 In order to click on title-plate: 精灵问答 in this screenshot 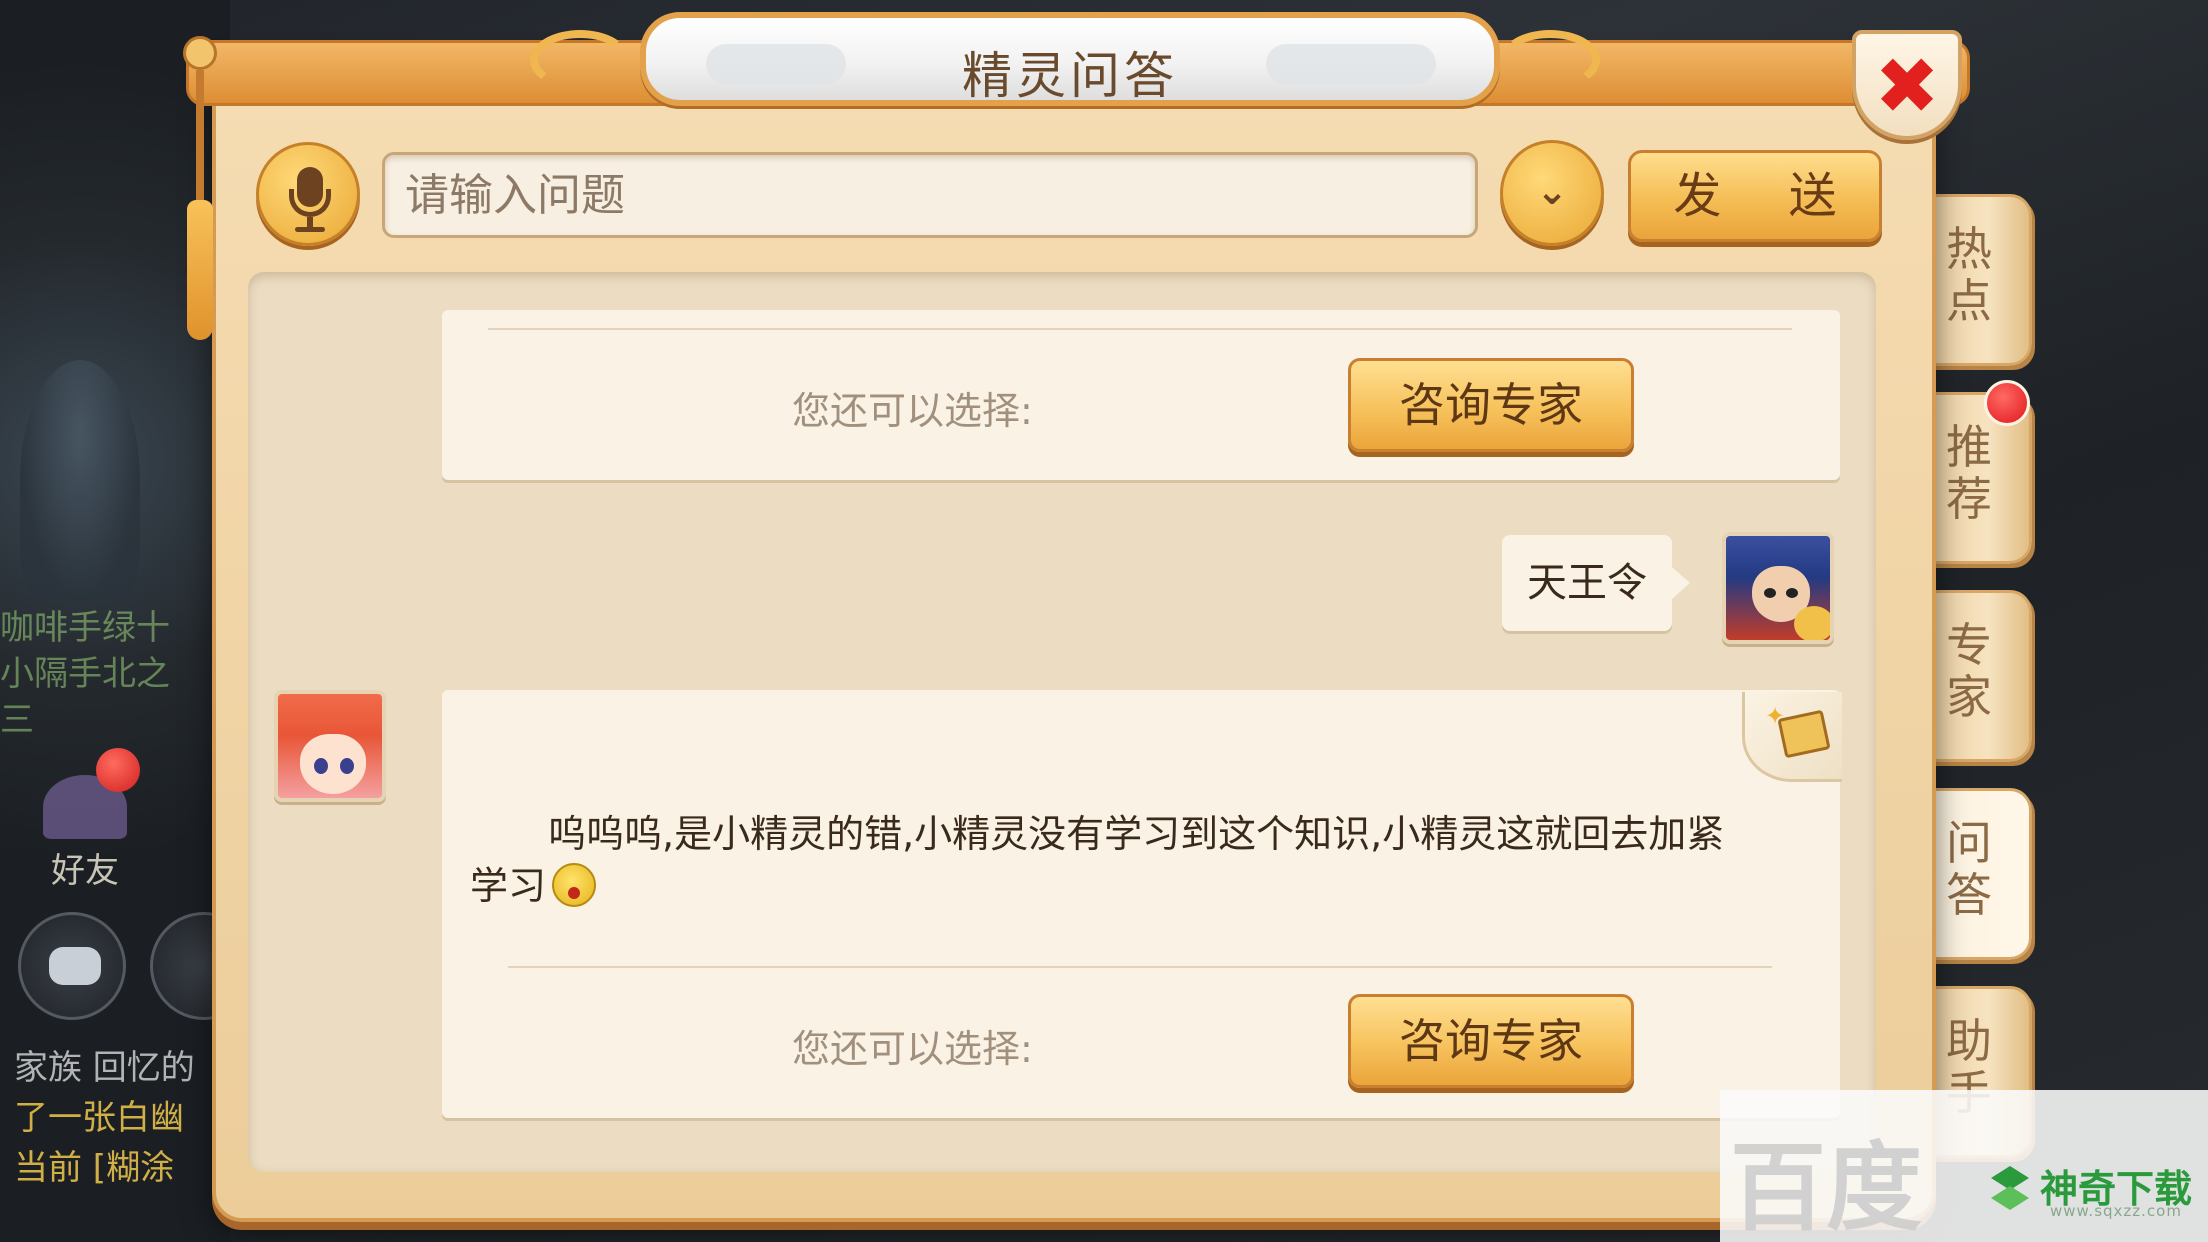, I will do `click(1070, 59)`.